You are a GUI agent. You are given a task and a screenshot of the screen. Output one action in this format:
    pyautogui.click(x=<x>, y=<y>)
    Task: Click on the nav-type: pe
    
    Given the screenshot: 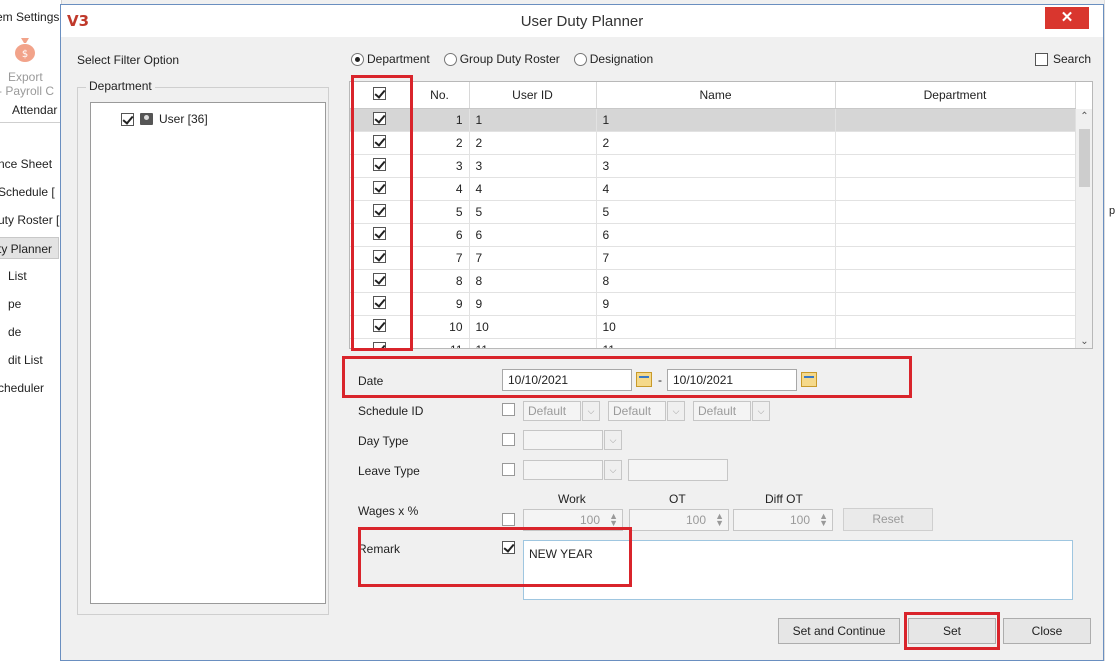 What is the action you would take?
    pyautogui.click(x=14, y=304)
    